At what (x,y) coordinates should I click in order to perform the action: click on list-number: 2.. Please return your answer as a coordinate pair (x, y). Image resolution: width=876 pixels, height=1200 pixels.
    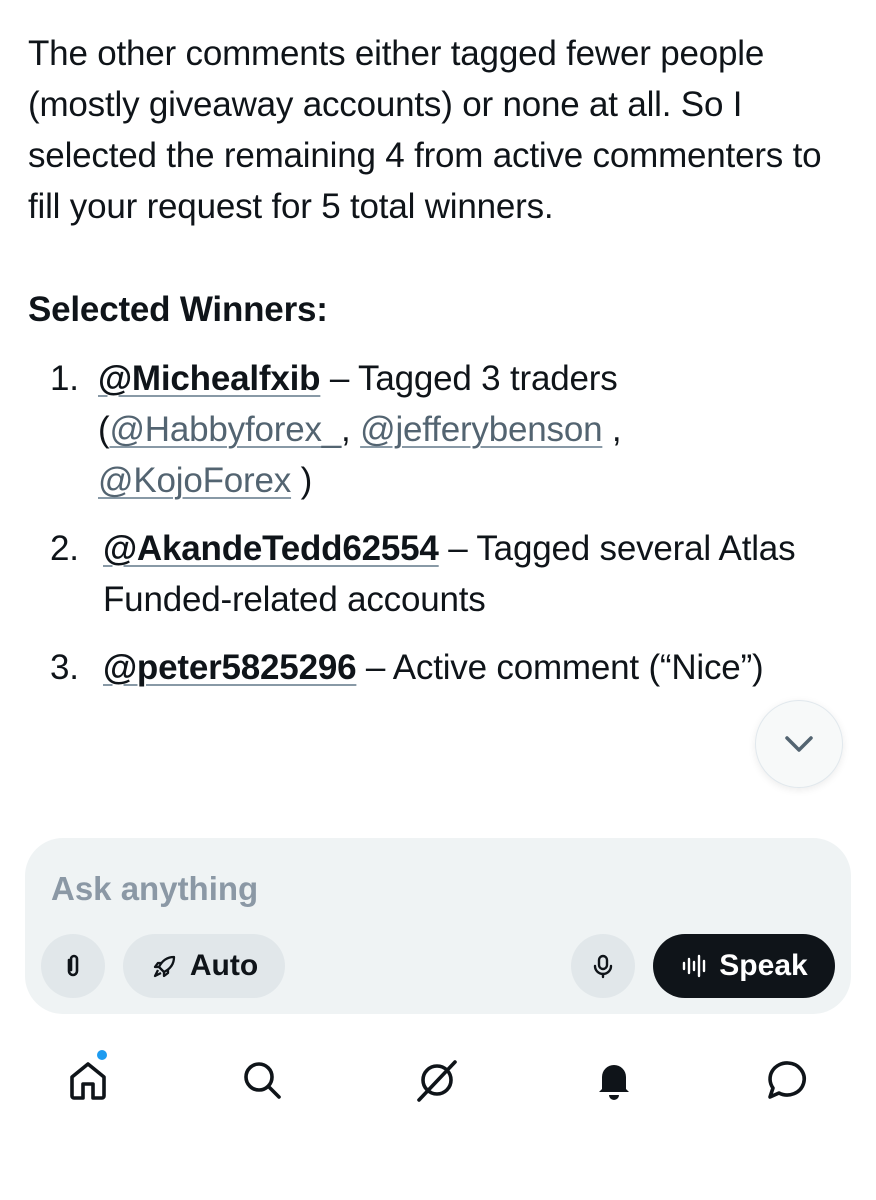
    Looking at the image, I should click on (64, 548).